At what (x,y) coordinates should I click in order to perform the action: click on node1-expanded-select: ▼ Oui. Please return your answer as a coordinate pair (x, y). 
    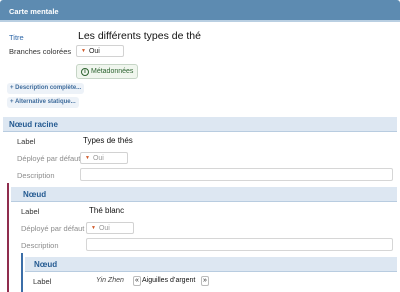
    Looking at the image, I should click on (110, 228).